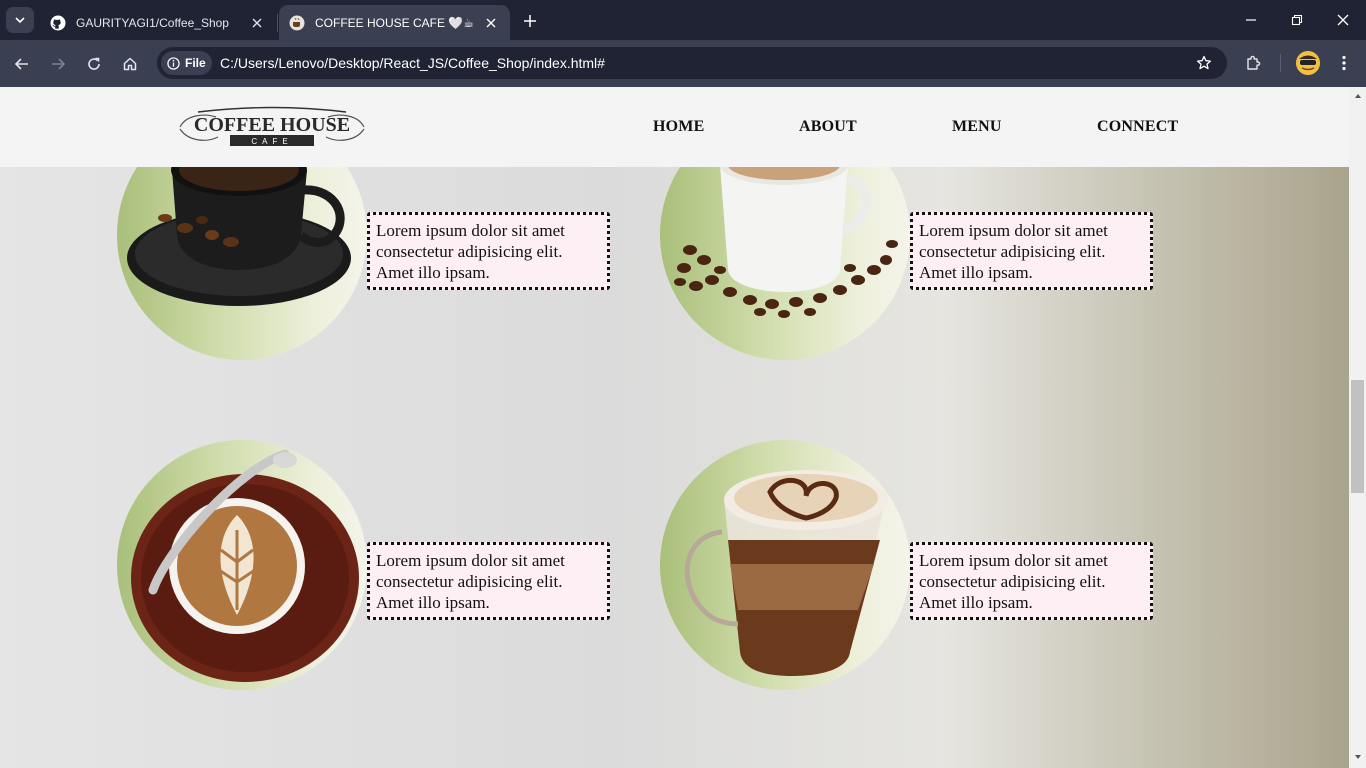 The height and width of the screenshot is (768, 1366). I want to click on star-icon, so click(1204, 62).